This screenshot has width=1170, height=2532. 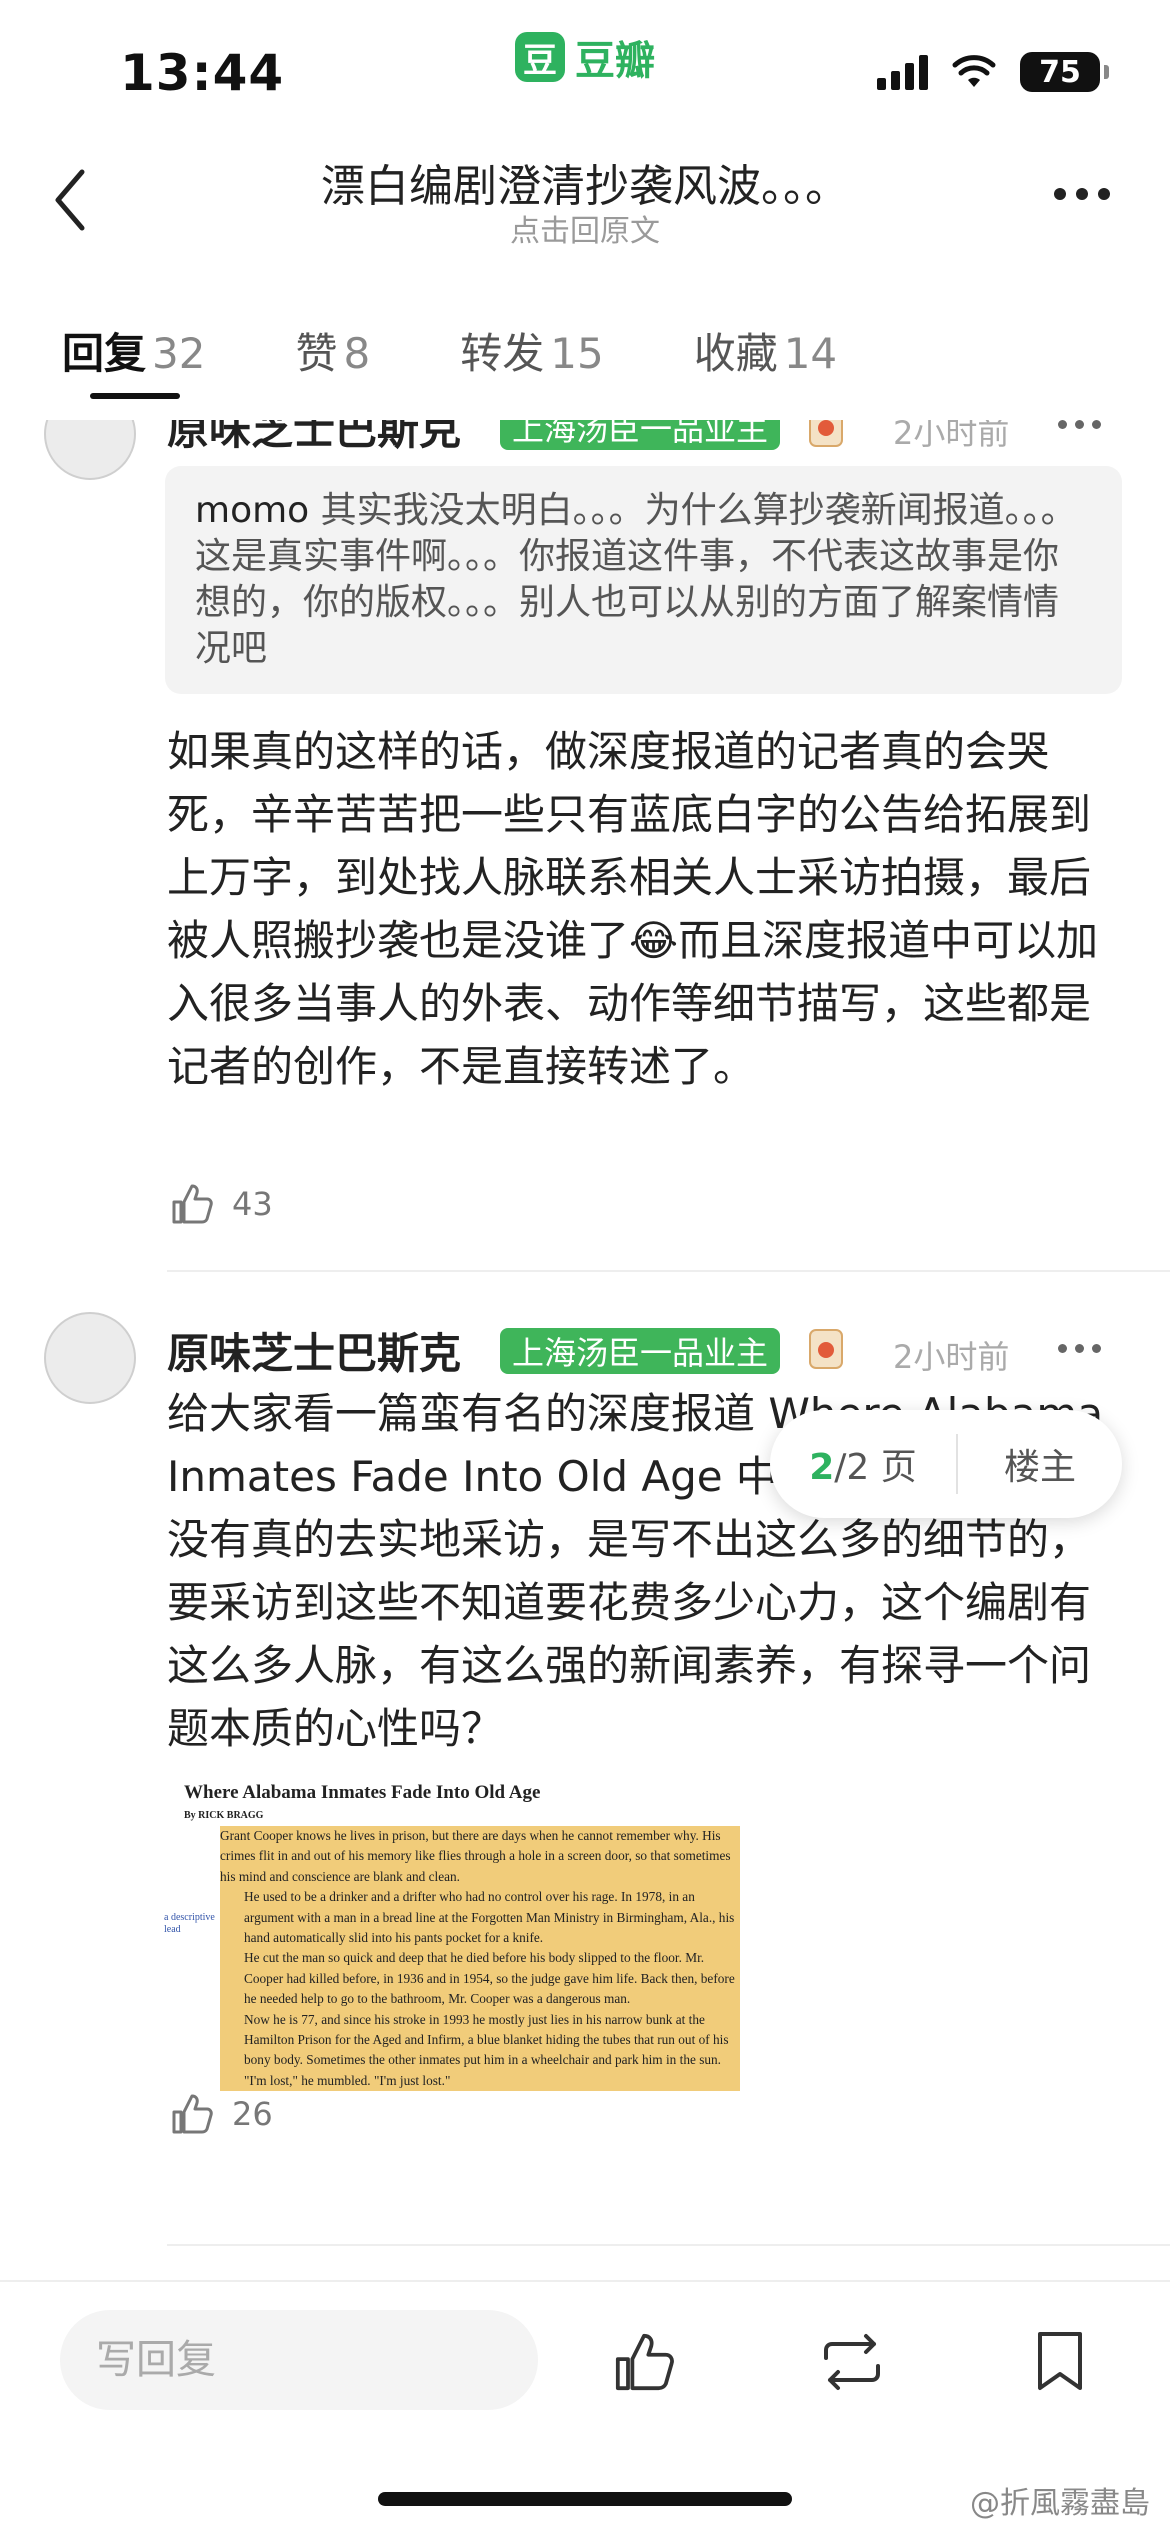 I want to click on tab-label: 转发, so click(x=502, y=353).